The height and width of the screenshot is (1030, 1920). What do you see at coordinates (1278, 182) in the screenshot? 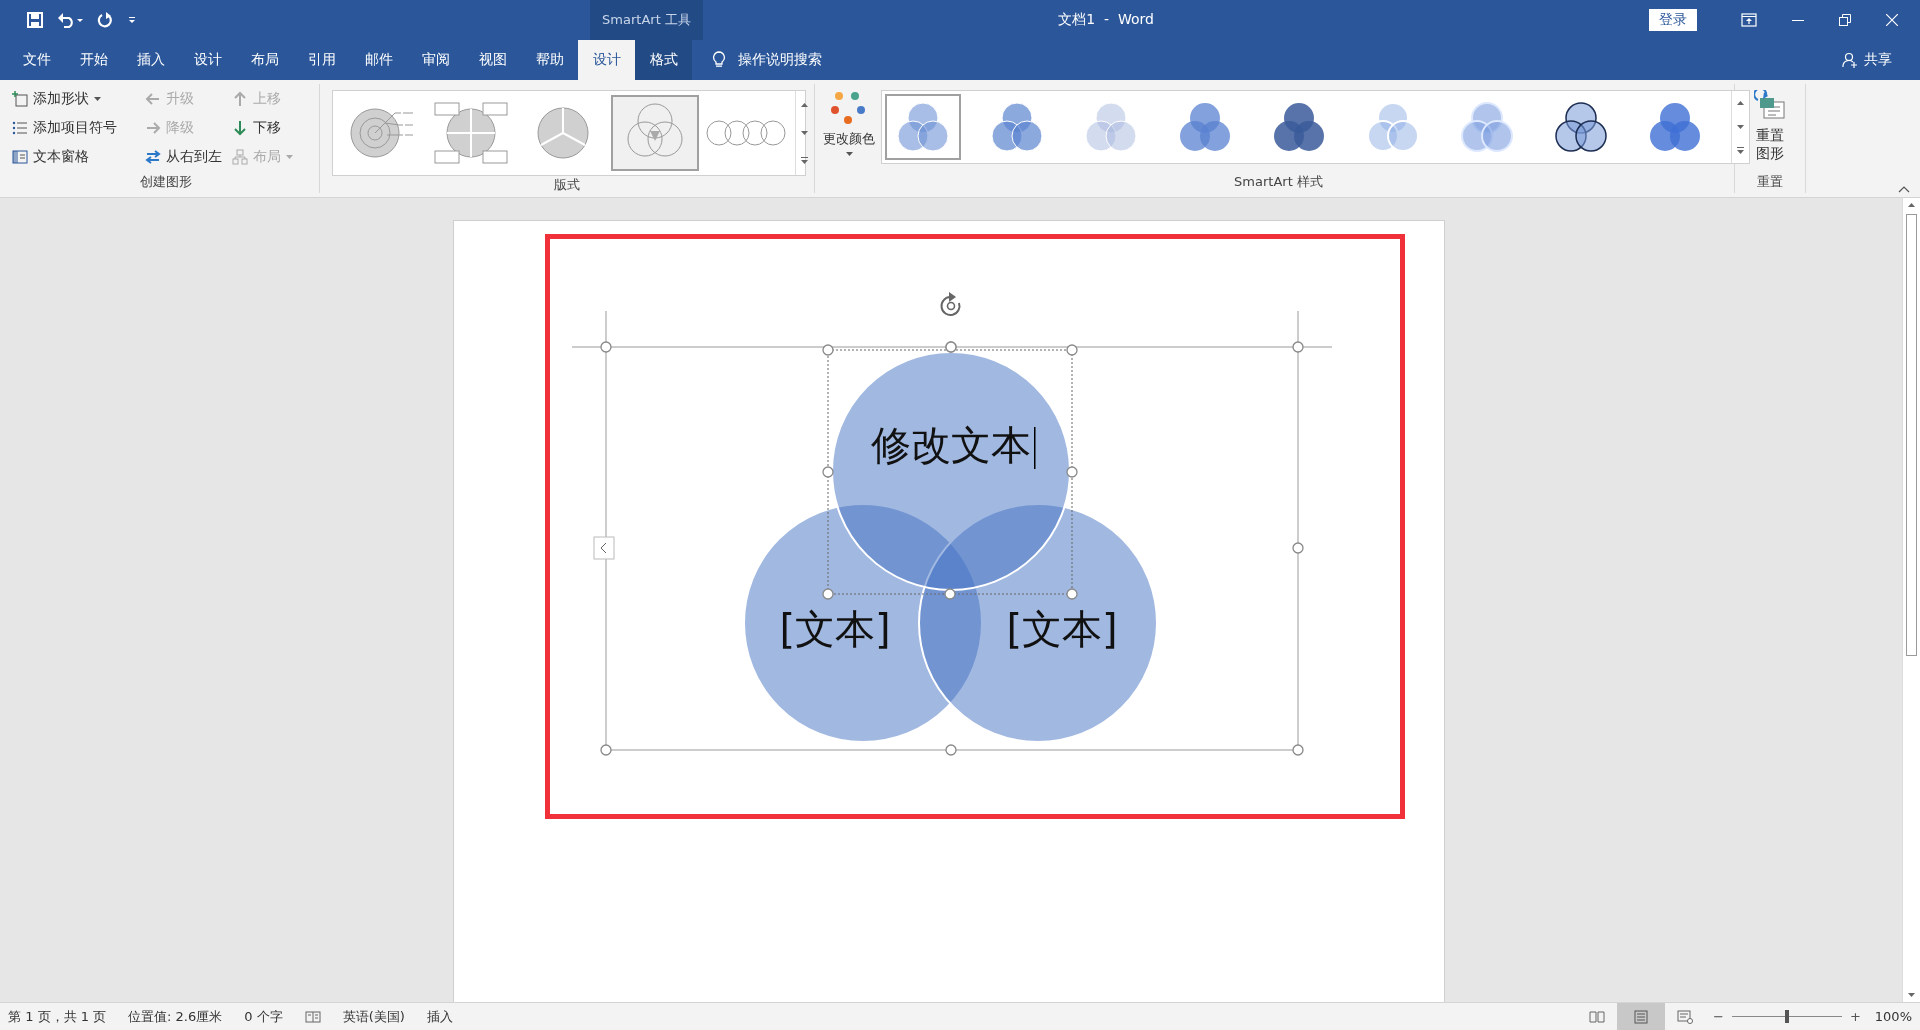
I see `group-label: SmartArt 样式` at bounding box center [1278, 182].